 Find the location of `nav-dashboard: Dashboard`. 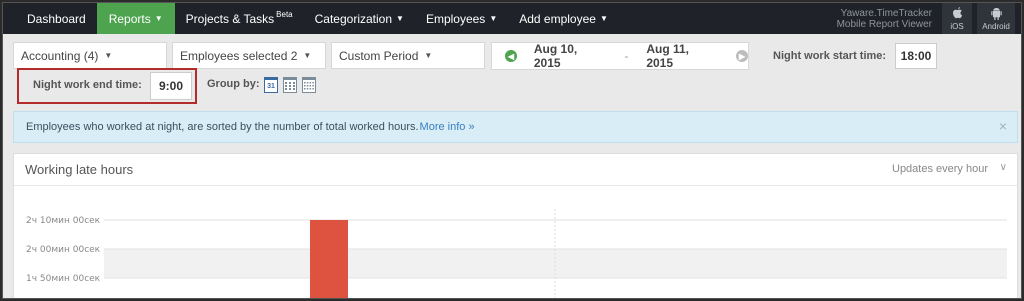

nav-dashboard: Dashboard is located at coordinates (50, 18).